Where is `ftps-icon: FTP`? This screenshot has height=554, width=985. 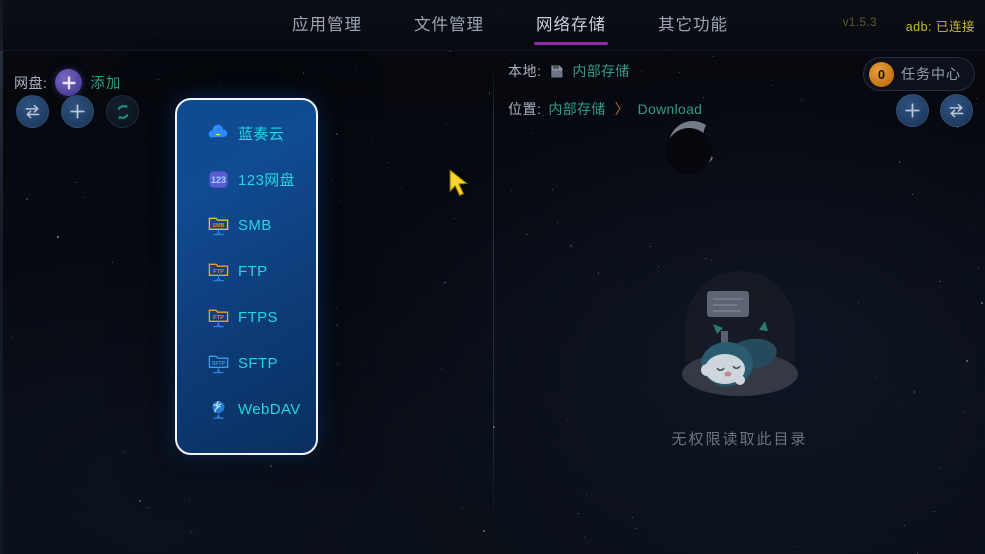 ftps-icon: FTP is located at coordinates (218, 318).